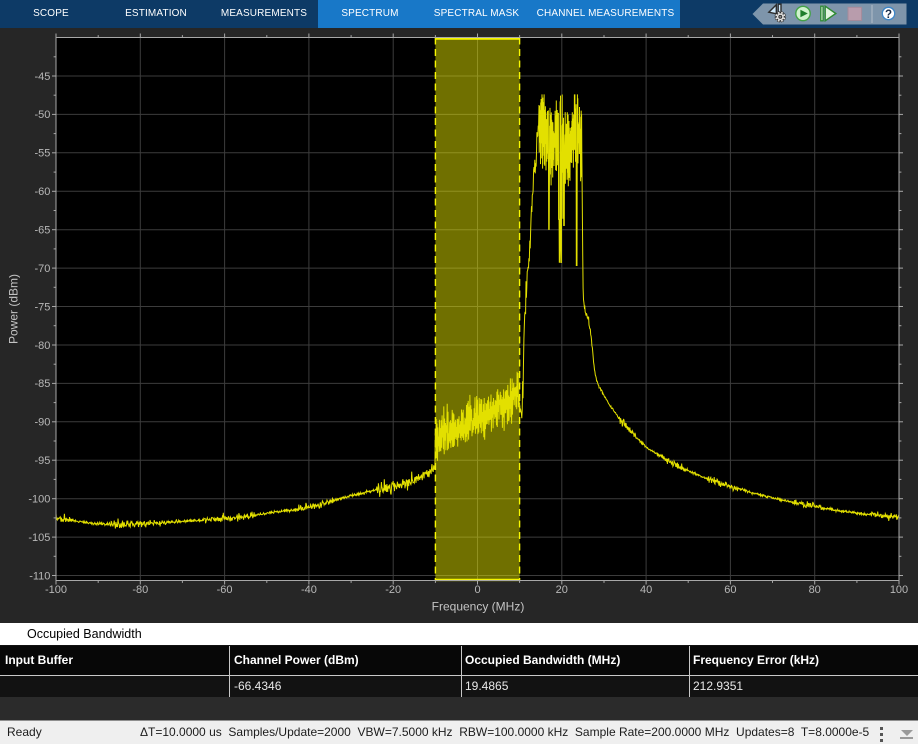 The image size is (918, 744). I want to click on svg-text: 100, so click(899, 590).